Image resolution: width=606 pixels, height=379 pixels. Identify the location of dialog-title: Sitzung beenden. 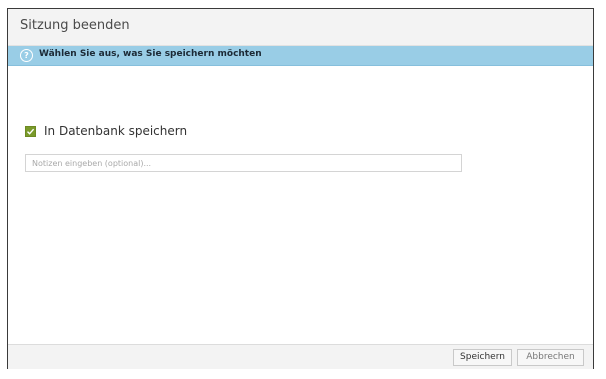
(75, 25).